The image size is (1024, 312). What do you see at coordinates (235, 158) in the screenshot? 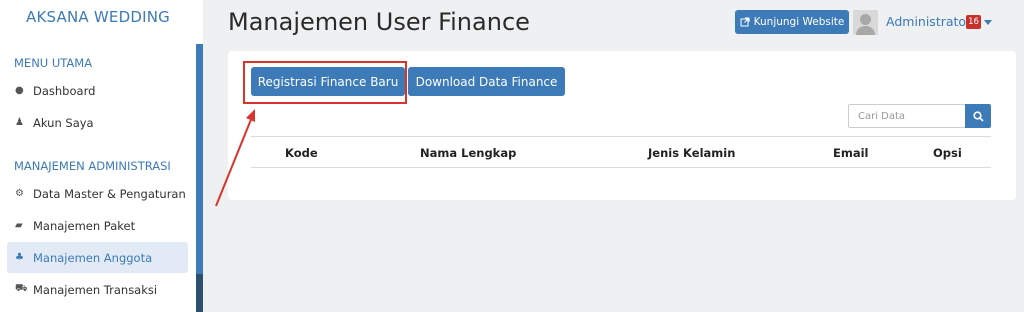
I see `annotation-arrow` at bounding box center [235, 158].